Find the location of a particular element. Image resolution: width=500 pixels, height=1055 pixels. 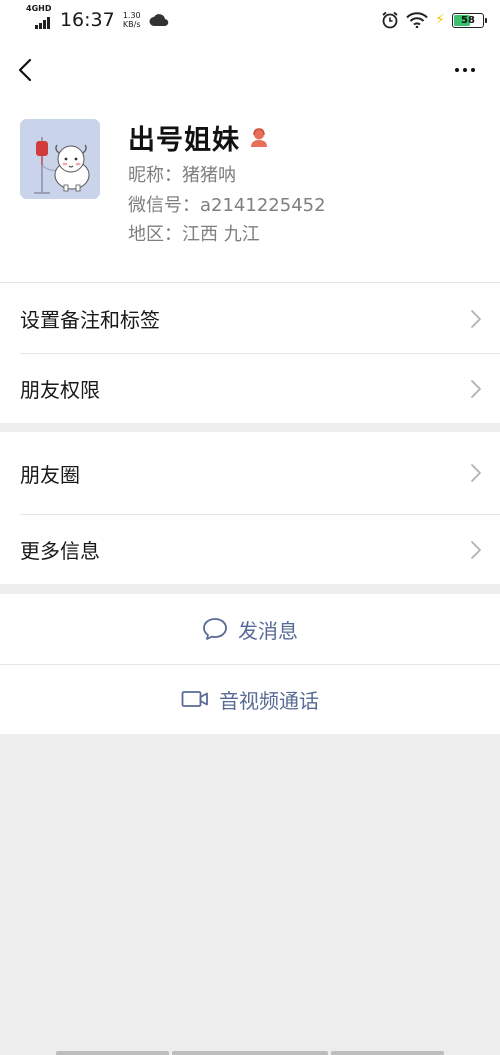

battery-icon: 58 is located at coordinates (469, 20).